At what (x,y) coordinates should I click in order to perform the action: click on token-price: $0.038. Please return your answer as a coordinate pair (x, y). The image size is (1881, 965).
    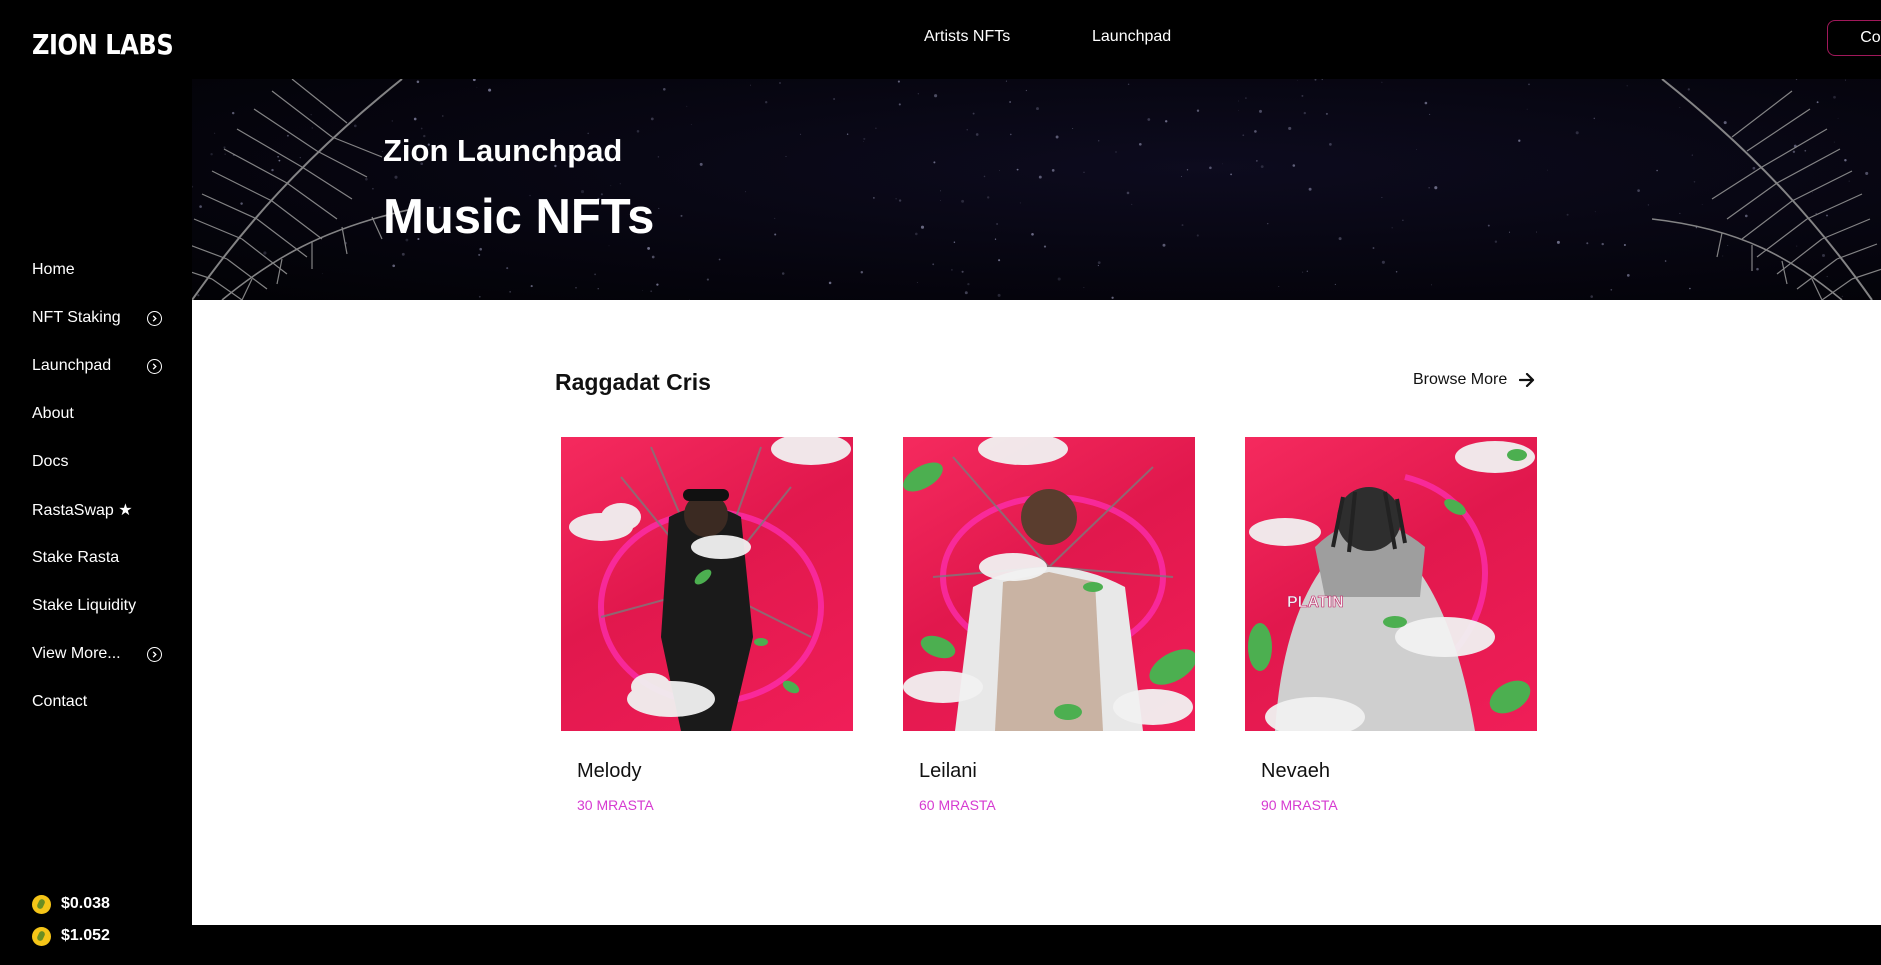
    Looking at the image, I should click on (71, 904).